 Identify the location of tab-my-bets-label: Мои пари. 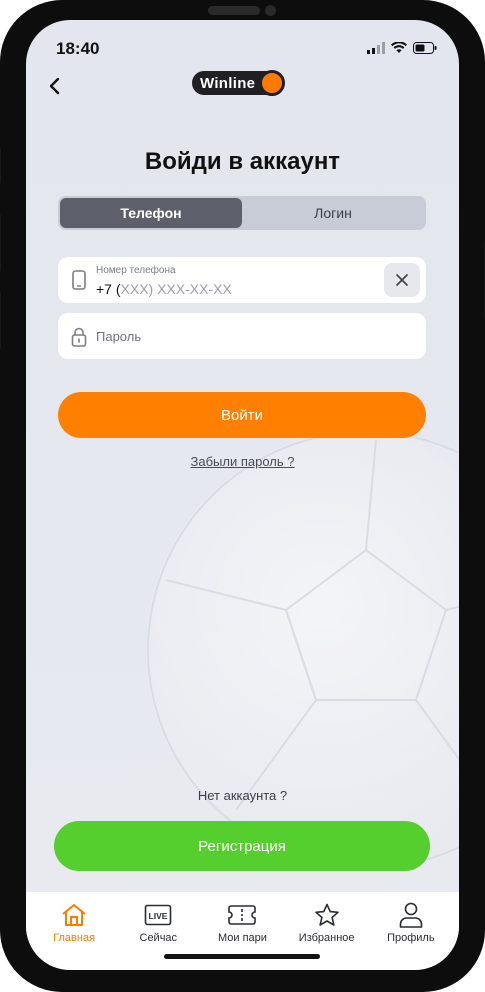
(242, 938).